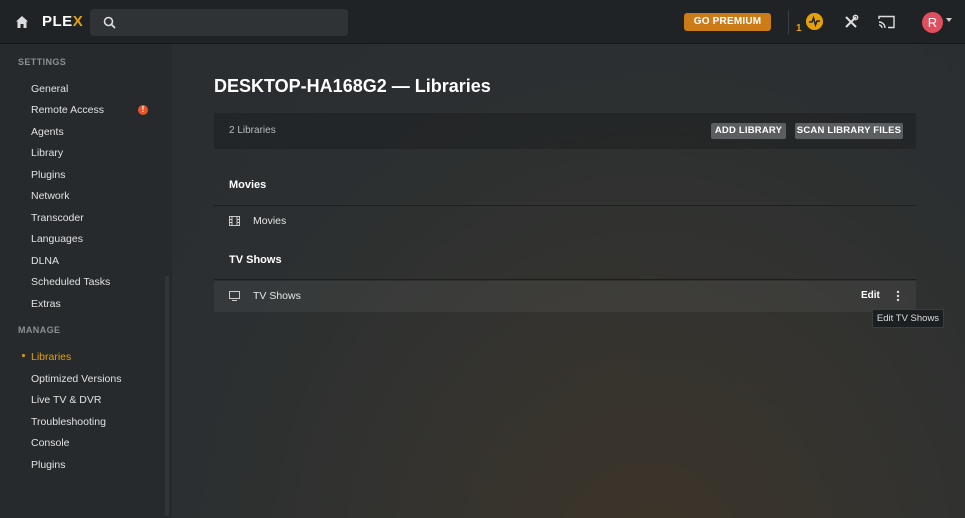 The height and width of the screenshot is (518, 965). I want to click on library-name: TV Shows, so click(277, 296).